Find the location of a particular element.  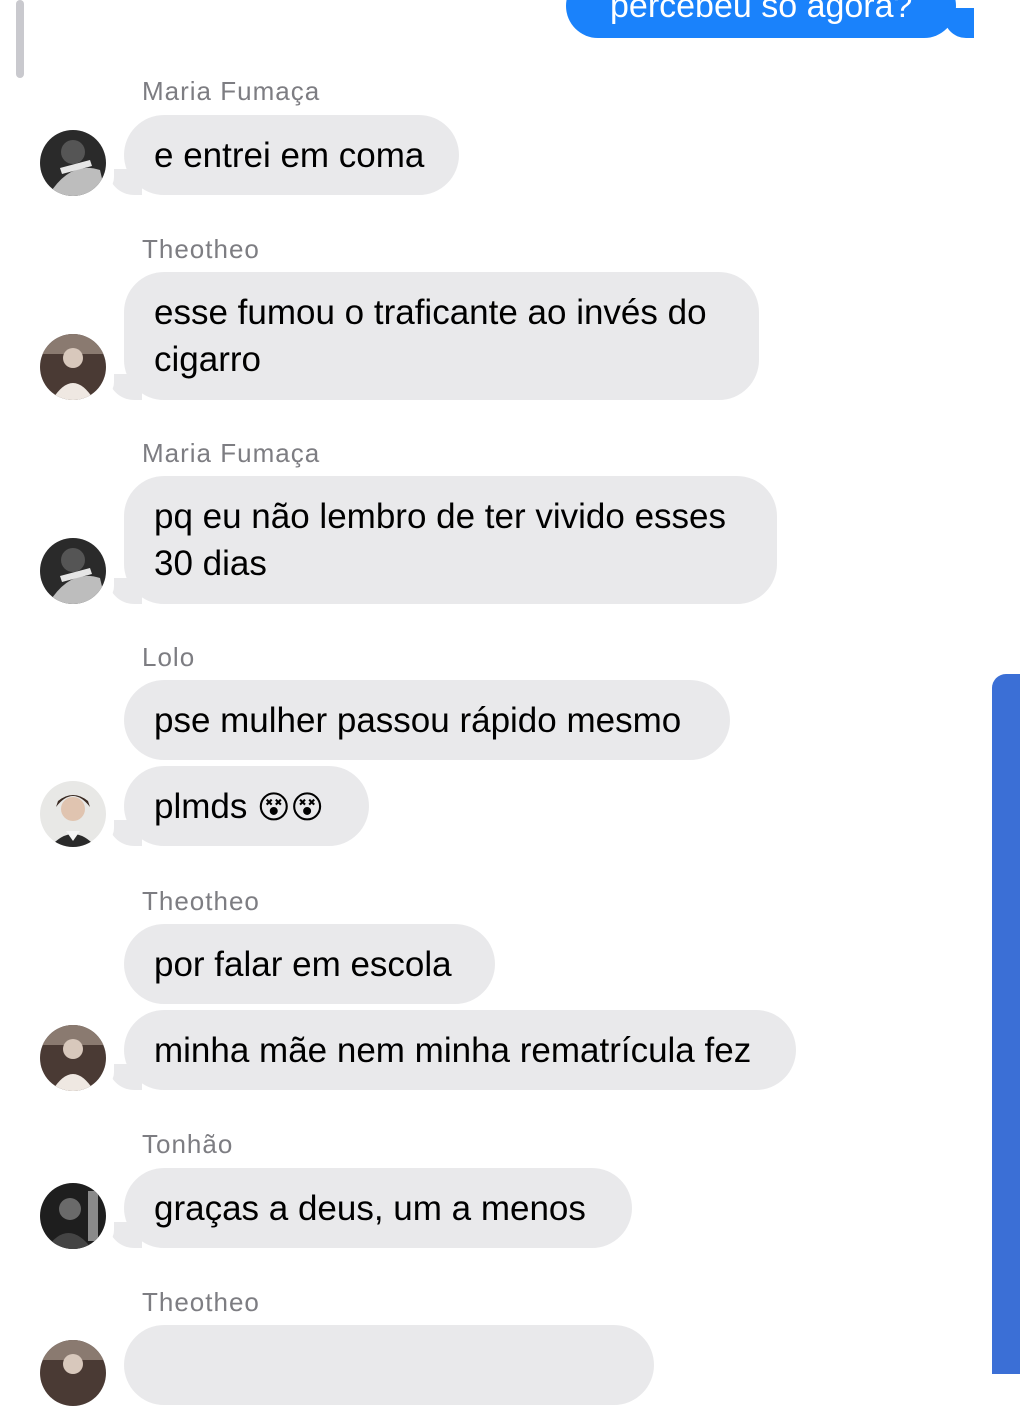

message-text: e entrei em coma is located at coordinates (289, 155).